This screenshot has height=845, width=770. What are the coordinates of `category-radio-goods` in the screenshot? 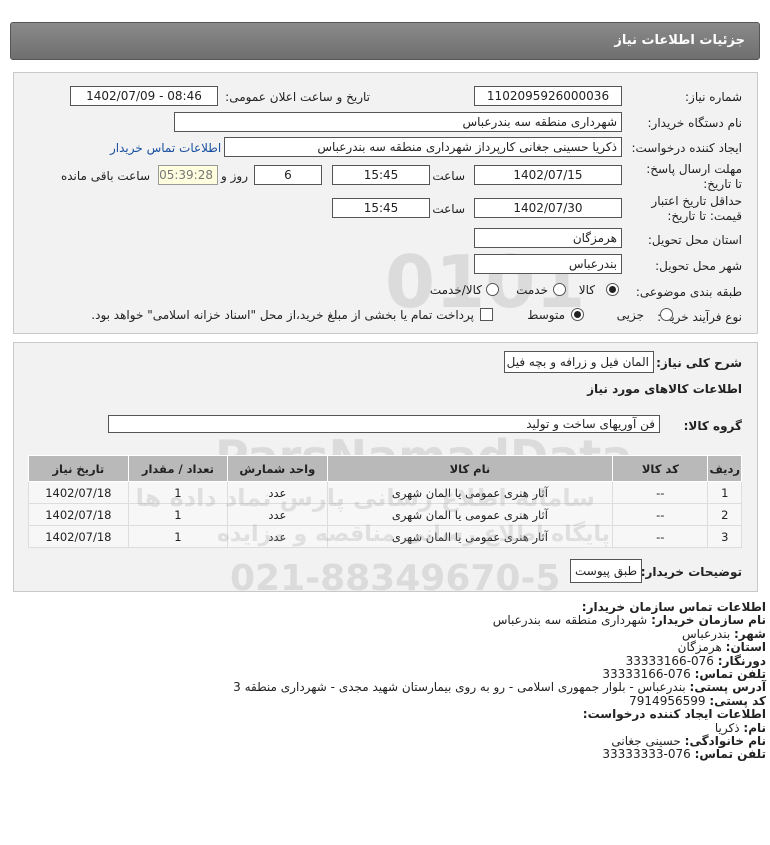 It's located at (612, 289).